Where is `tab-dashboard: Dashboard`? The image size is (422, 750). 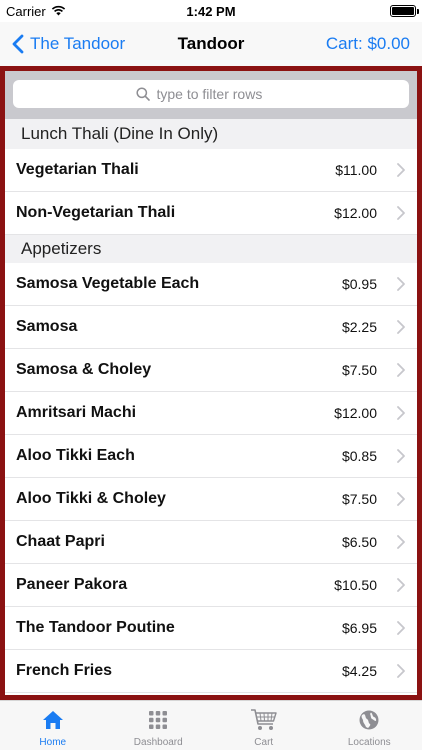
tab-dashboard: Dashboard is located at coordinates (159, 725).